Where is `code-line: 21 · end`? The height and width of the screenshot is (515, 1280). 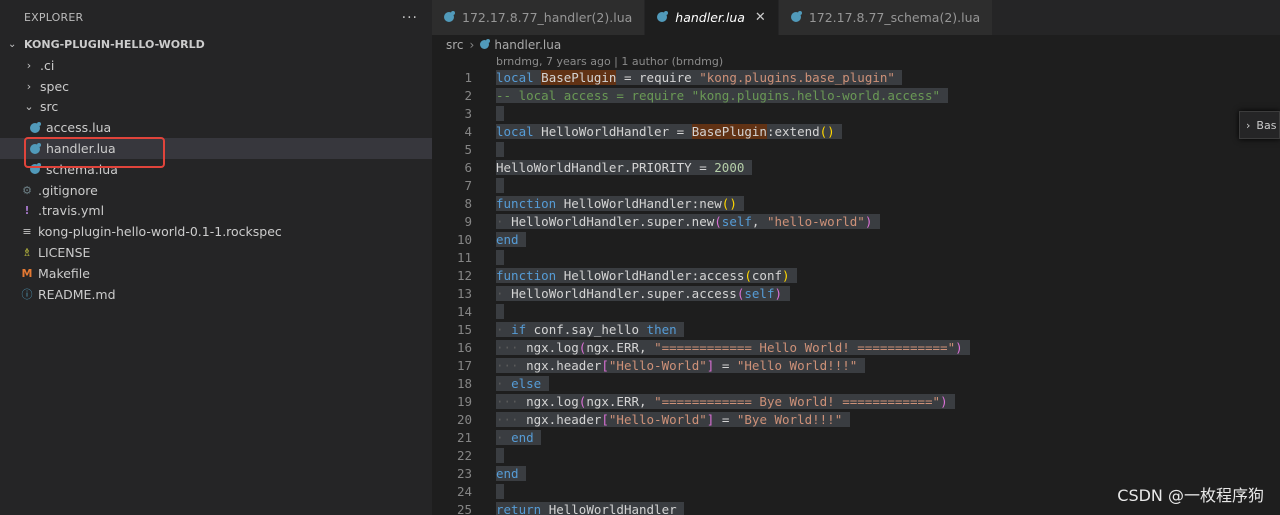
code-line: 21 · end is located at coordinates (701, 438).